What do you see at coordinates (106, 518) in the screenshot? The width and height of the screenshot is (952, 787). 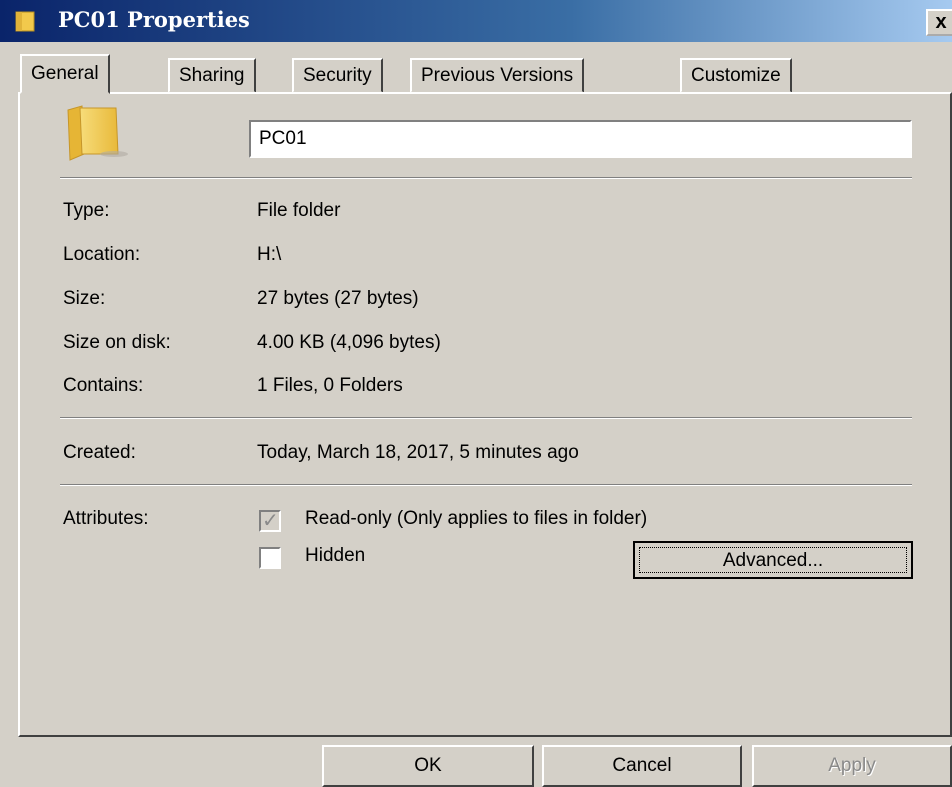 I see `attributes-label: Attributes:` at bounding box center [106, 518].